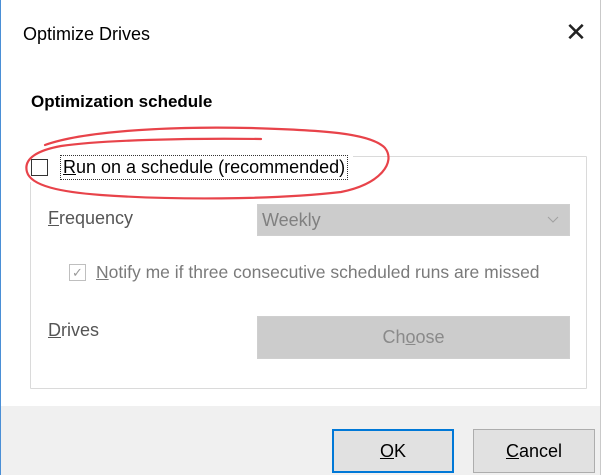 The image size is (601, 475). I want to click on ok-button: OK, so click(393, 451).